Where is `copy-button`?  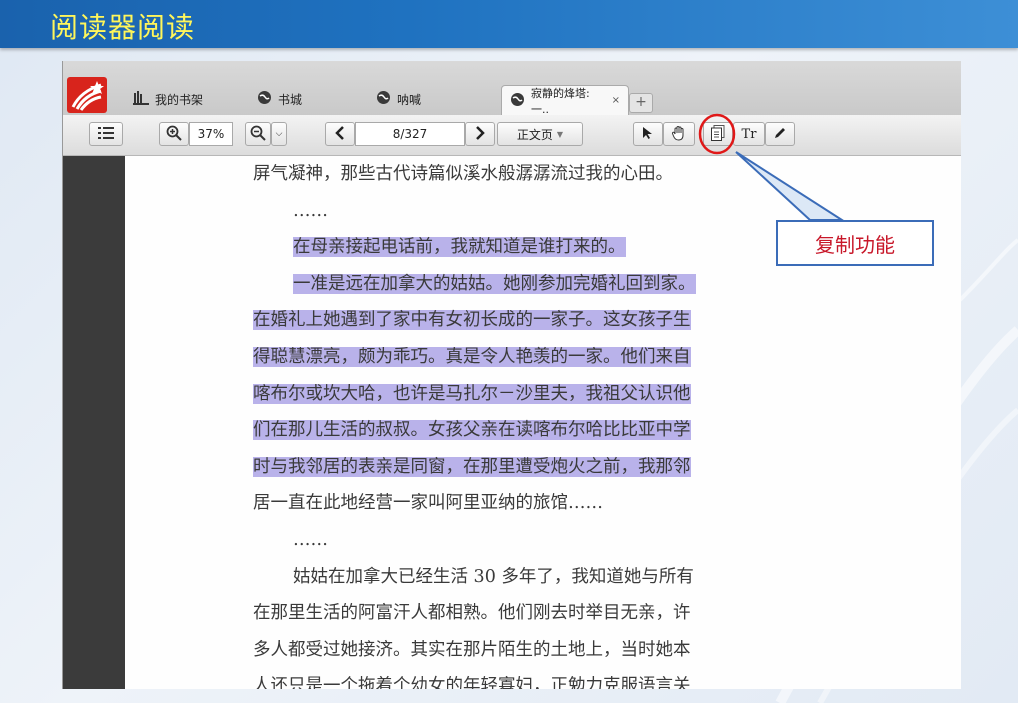
copy-button is located at coordinates (718, 134).